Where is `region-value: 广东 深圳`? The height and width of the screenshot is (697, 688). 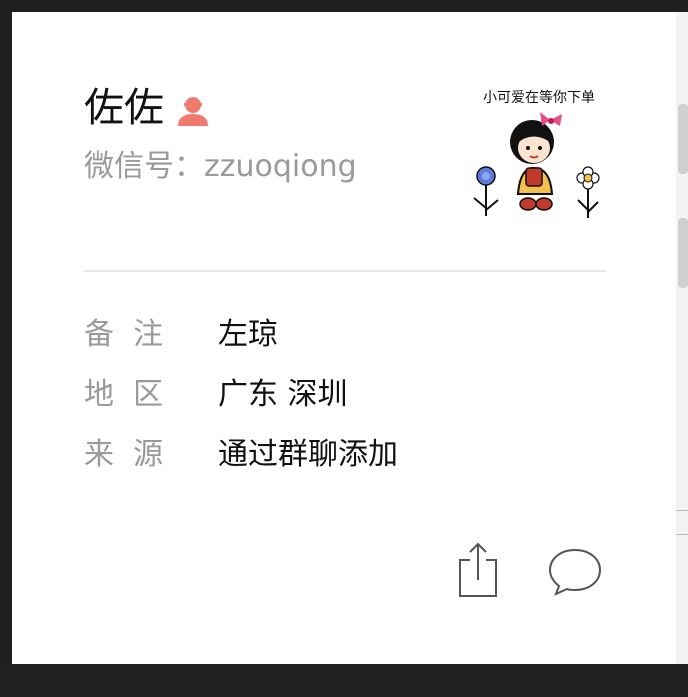 region-value: 广东 深圳 is located at coordinates (283, 394).